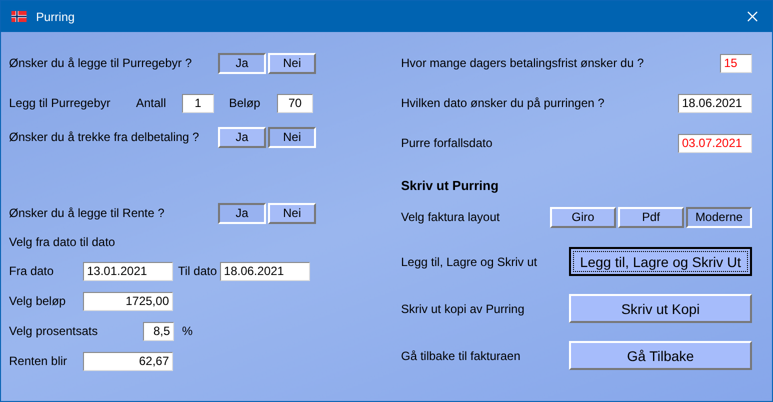  Describe the element at coordinates (502, 103) in the screenshot. I see `setting-label: Hvilken dato ønsker du på purringen ?` at that location.